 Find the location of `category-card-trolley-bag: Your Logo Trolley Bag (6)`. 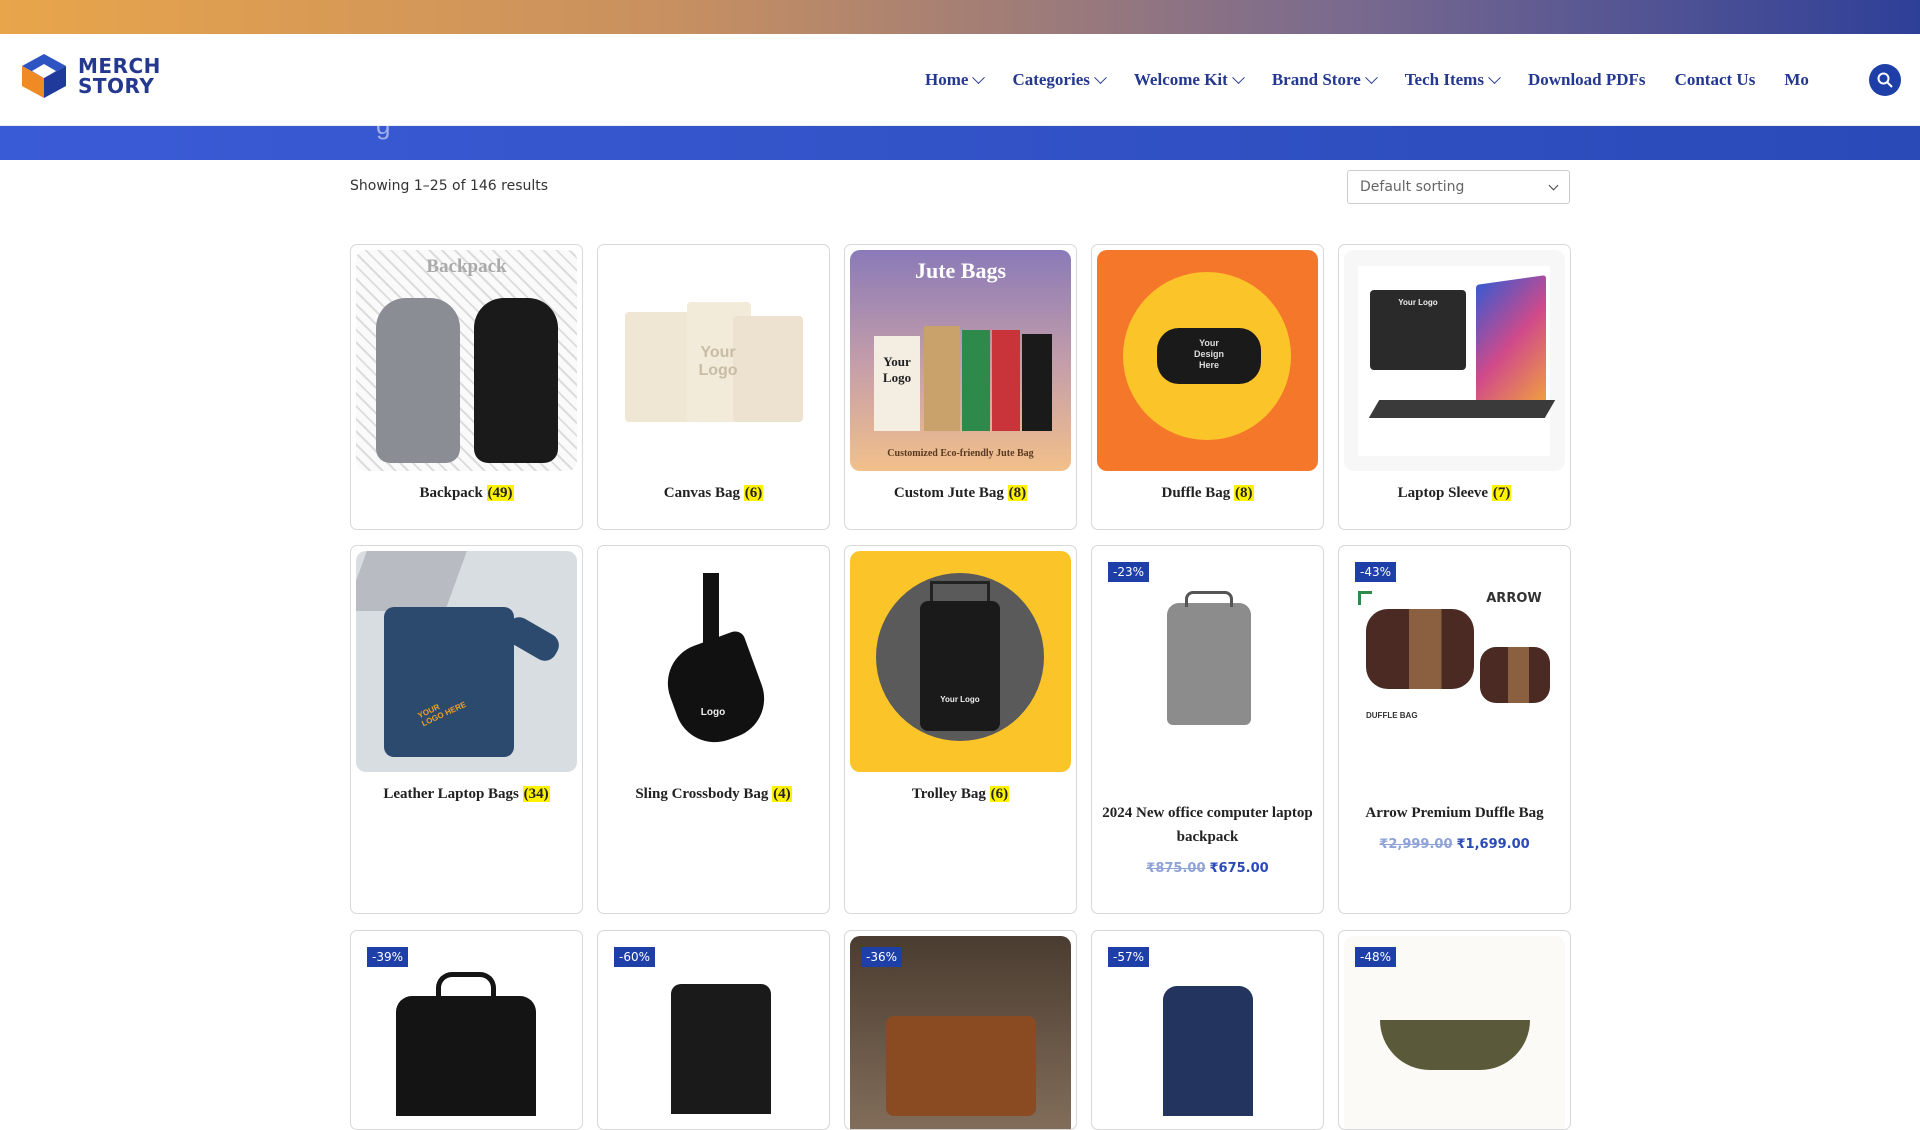

category-card-trolley-bag: Your Logo Trolley Bag (6) is located at coordinates (960, 729).